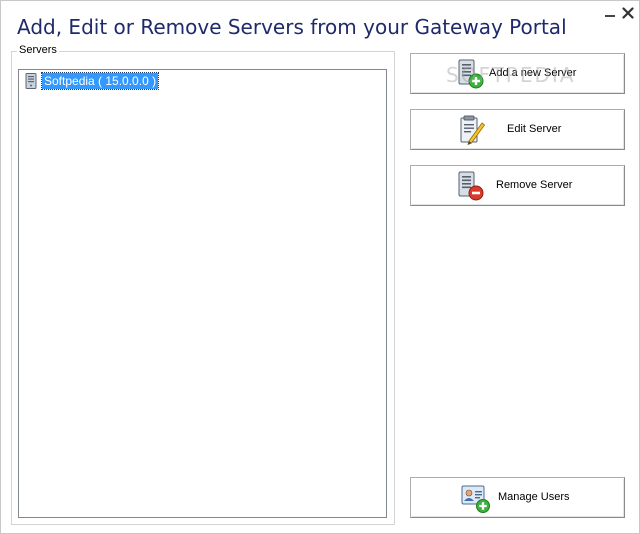 The height and width of the screenshot is (534, 640). I want to click on minimize-button, so click(610, 13).